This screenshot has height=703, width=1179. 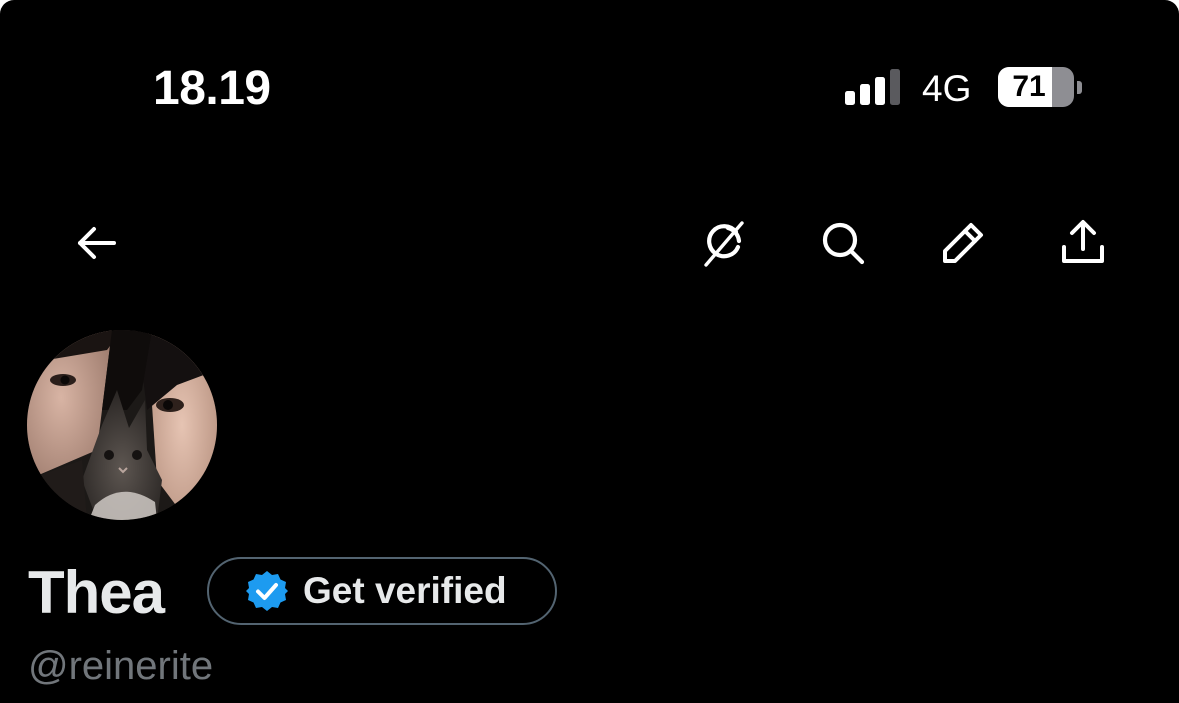 I want to click on search-button, so click(x=843, y=243).